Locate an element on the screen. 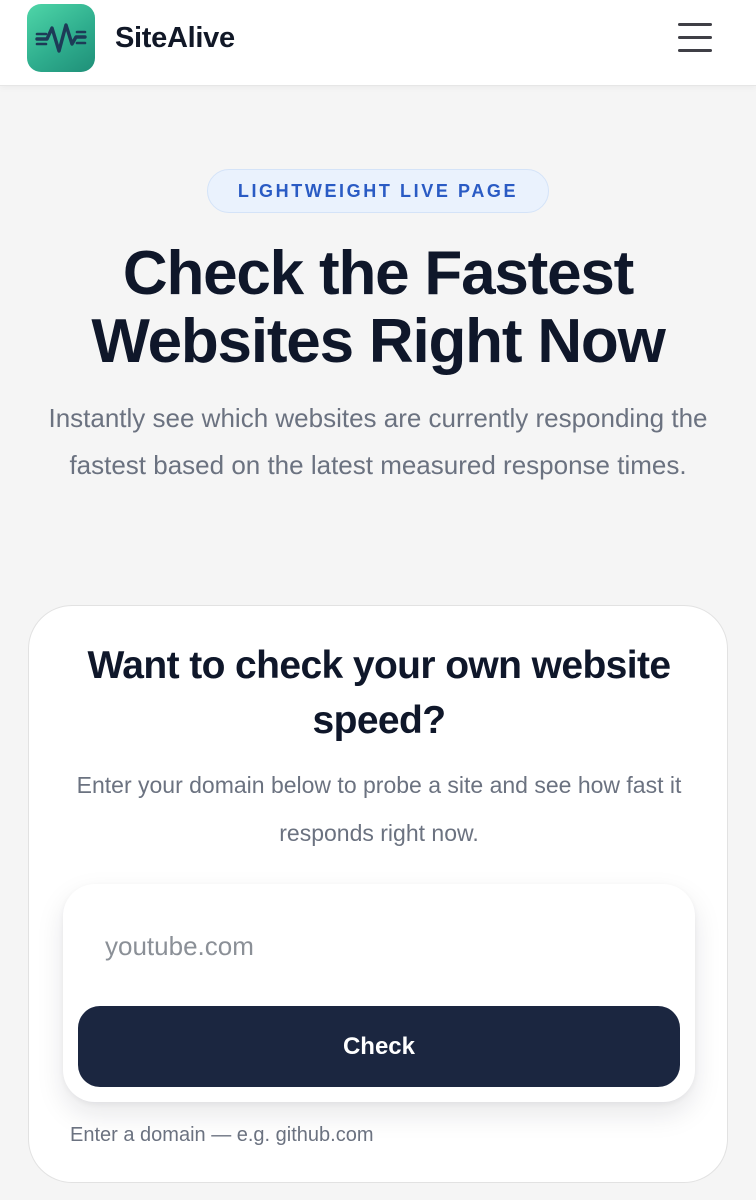  brand-name: SiteAlive is located at coordinates (175, 38).